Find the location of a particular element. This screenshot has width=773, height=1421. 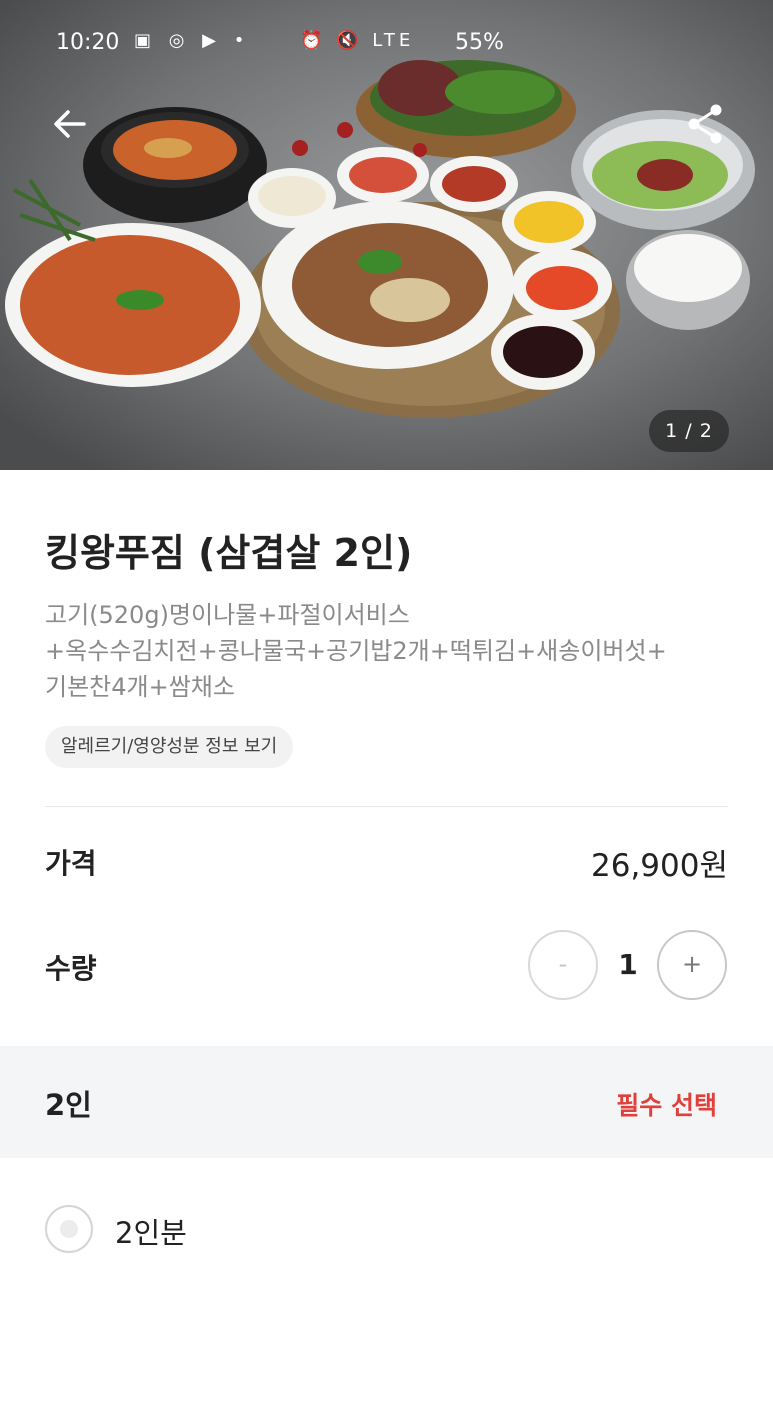

description-line: 고기(520g)명이나물+파절이서비스 is located at coordinates (227, 615).